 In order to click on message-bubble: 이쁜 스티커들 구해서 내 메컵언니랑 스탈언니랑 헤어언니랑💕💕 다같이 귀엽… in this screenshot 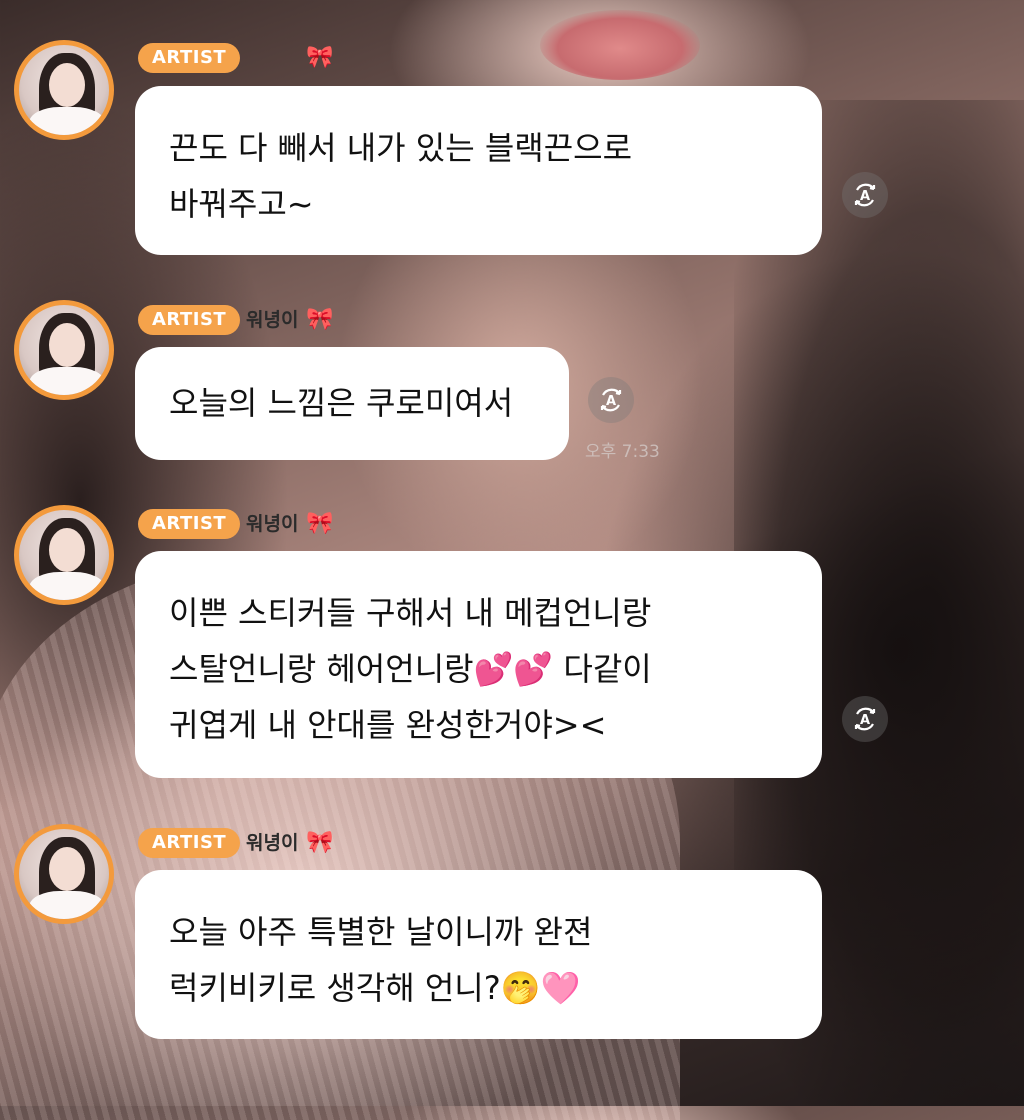, I will do `click(478, 664)`.